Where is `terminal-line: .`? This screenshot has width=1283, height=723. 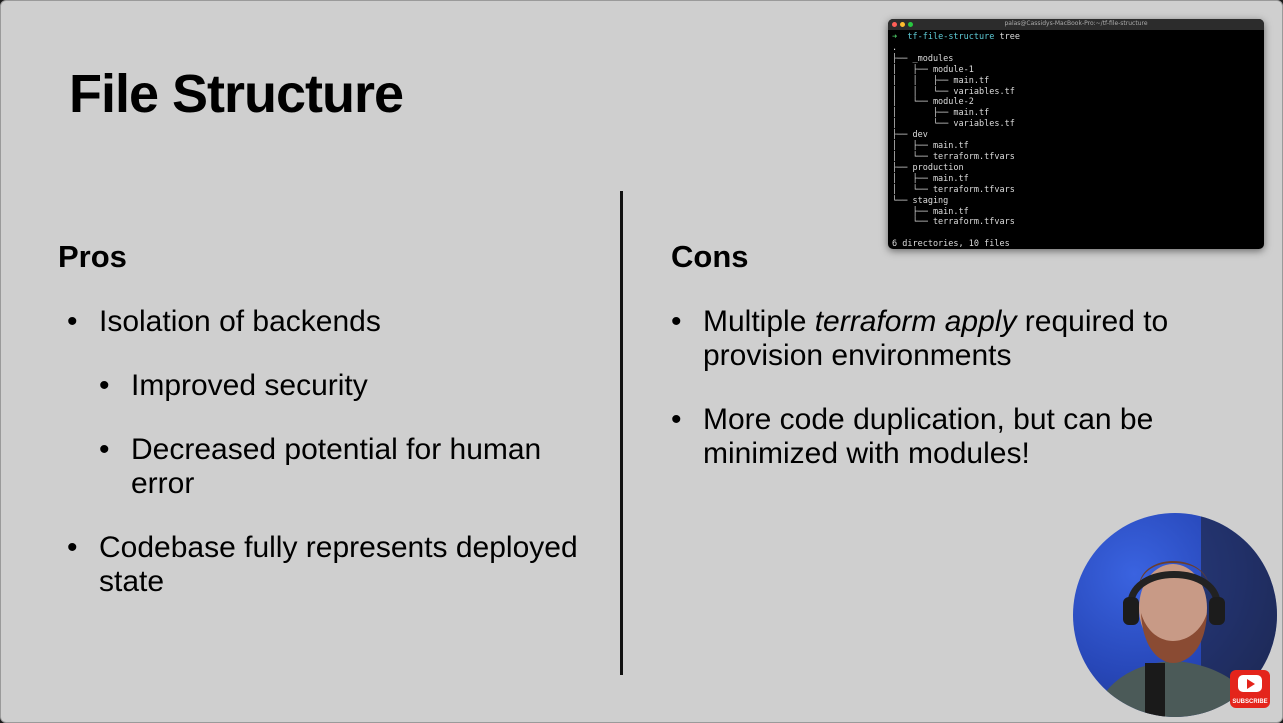 terminal-line: . is located at coordinates (895, 47).